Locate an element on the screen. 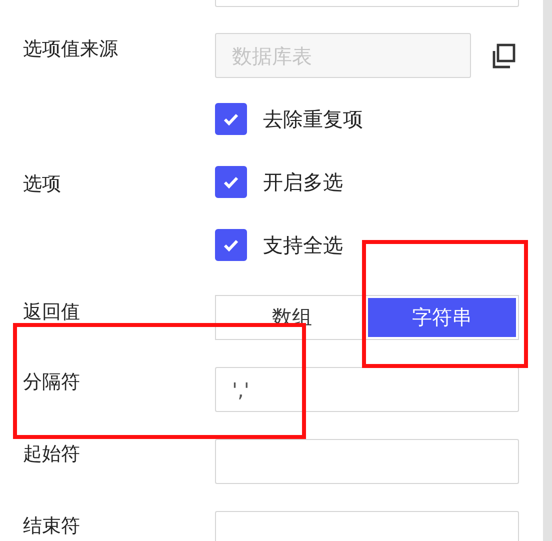 The width and height of the screenshot is (552, 541). scrollbar is located at coordinates (547, 270).